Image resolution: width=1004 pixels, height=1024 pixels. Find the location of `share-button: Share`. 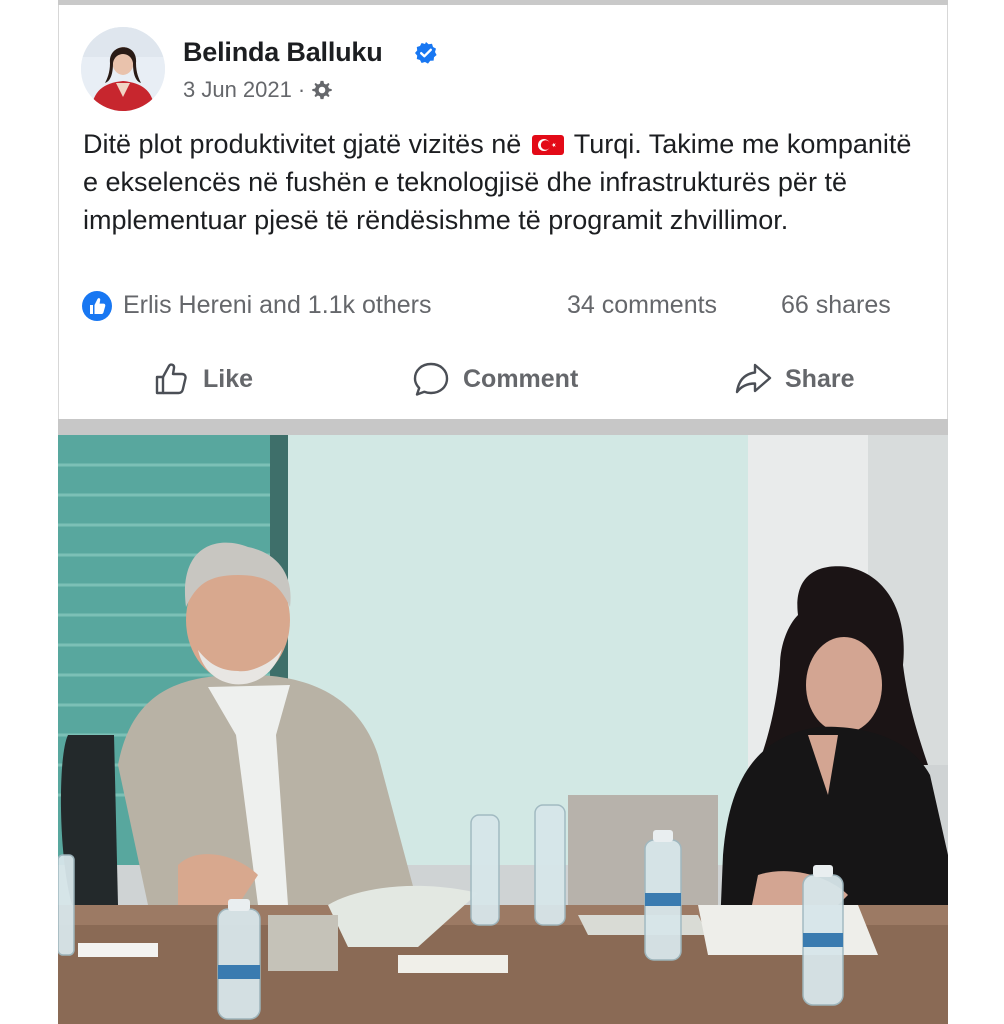

share-button: Share is located at coordinates (793, 379).